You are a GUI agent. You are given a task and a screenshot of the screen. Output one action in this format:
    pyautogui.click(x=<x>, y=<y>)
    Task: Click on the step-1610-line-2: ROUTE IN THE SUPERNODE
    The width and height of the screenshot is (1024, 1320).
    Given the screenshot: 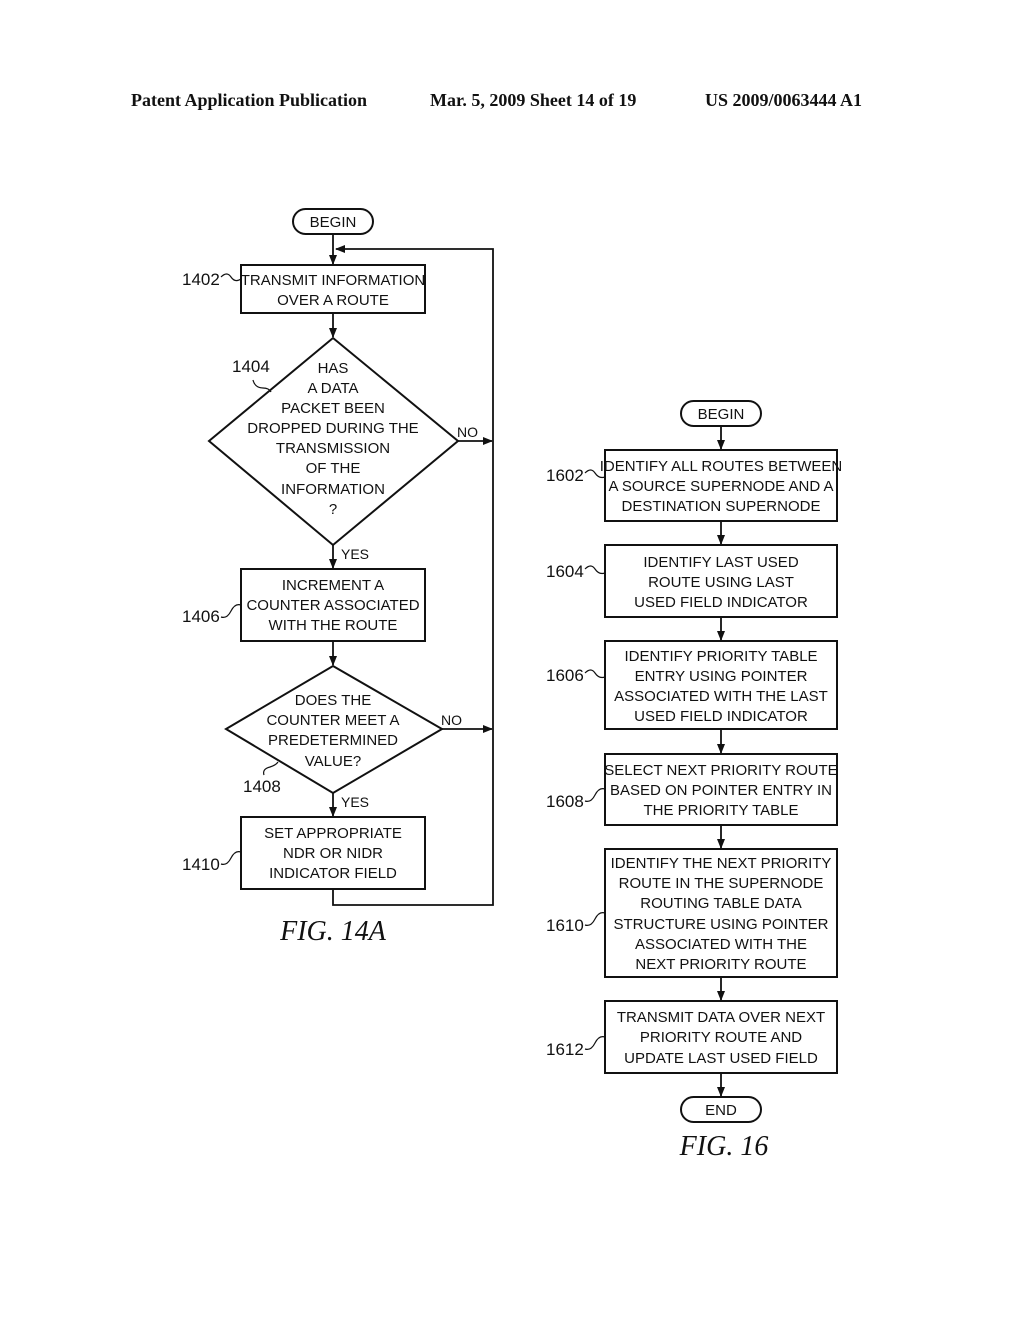 What is the action you would take?
    pyautogui.click(x=721, y=883)
    